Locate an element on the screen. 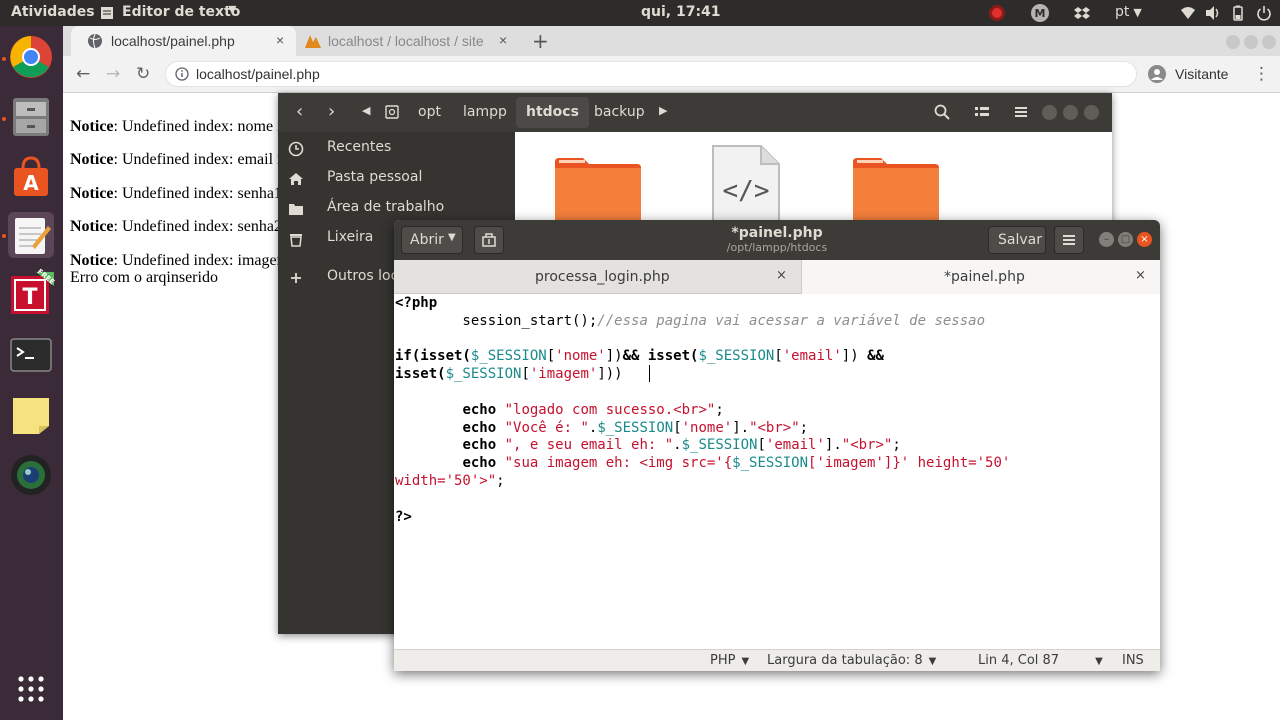  profile-avatar-icon is located at coordinates (1157, 74).